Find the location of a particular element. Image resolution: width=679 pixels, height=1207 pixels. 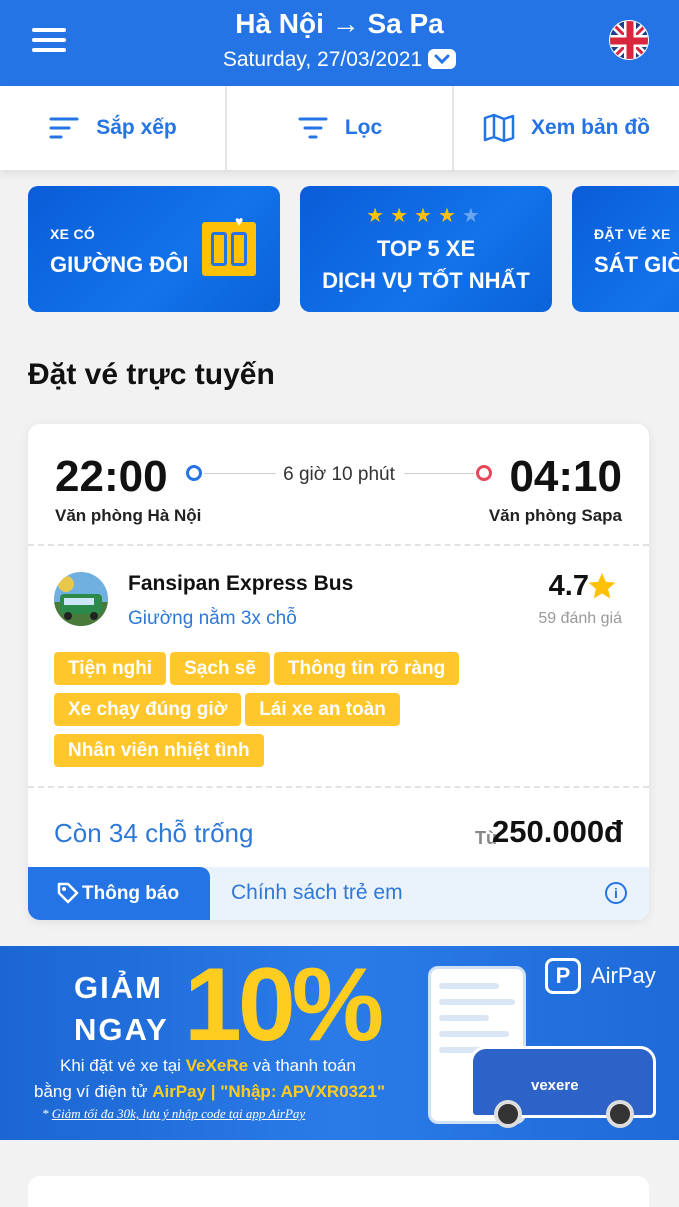

arrival-time: 04:10 is located at coordinates (565, 476).